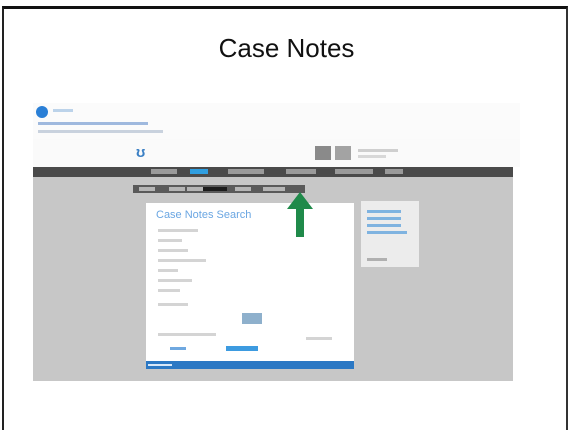  I want to click on scroll-edge, so click(516, 274).